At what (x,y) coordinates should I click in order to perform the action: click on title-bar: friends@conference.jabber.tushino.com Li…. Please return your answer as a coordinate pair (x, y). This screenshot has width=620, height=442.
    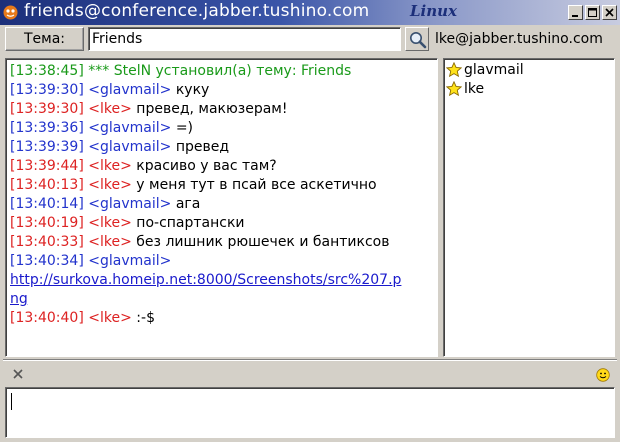
    Looking at the image, I should click on (310, 12).